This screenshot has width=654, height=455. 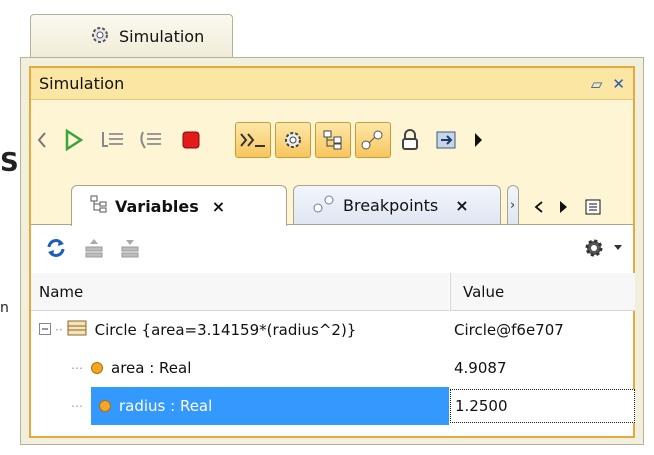 I want to click on tab-overflow-partial: ›, so click(x=513, y=205).